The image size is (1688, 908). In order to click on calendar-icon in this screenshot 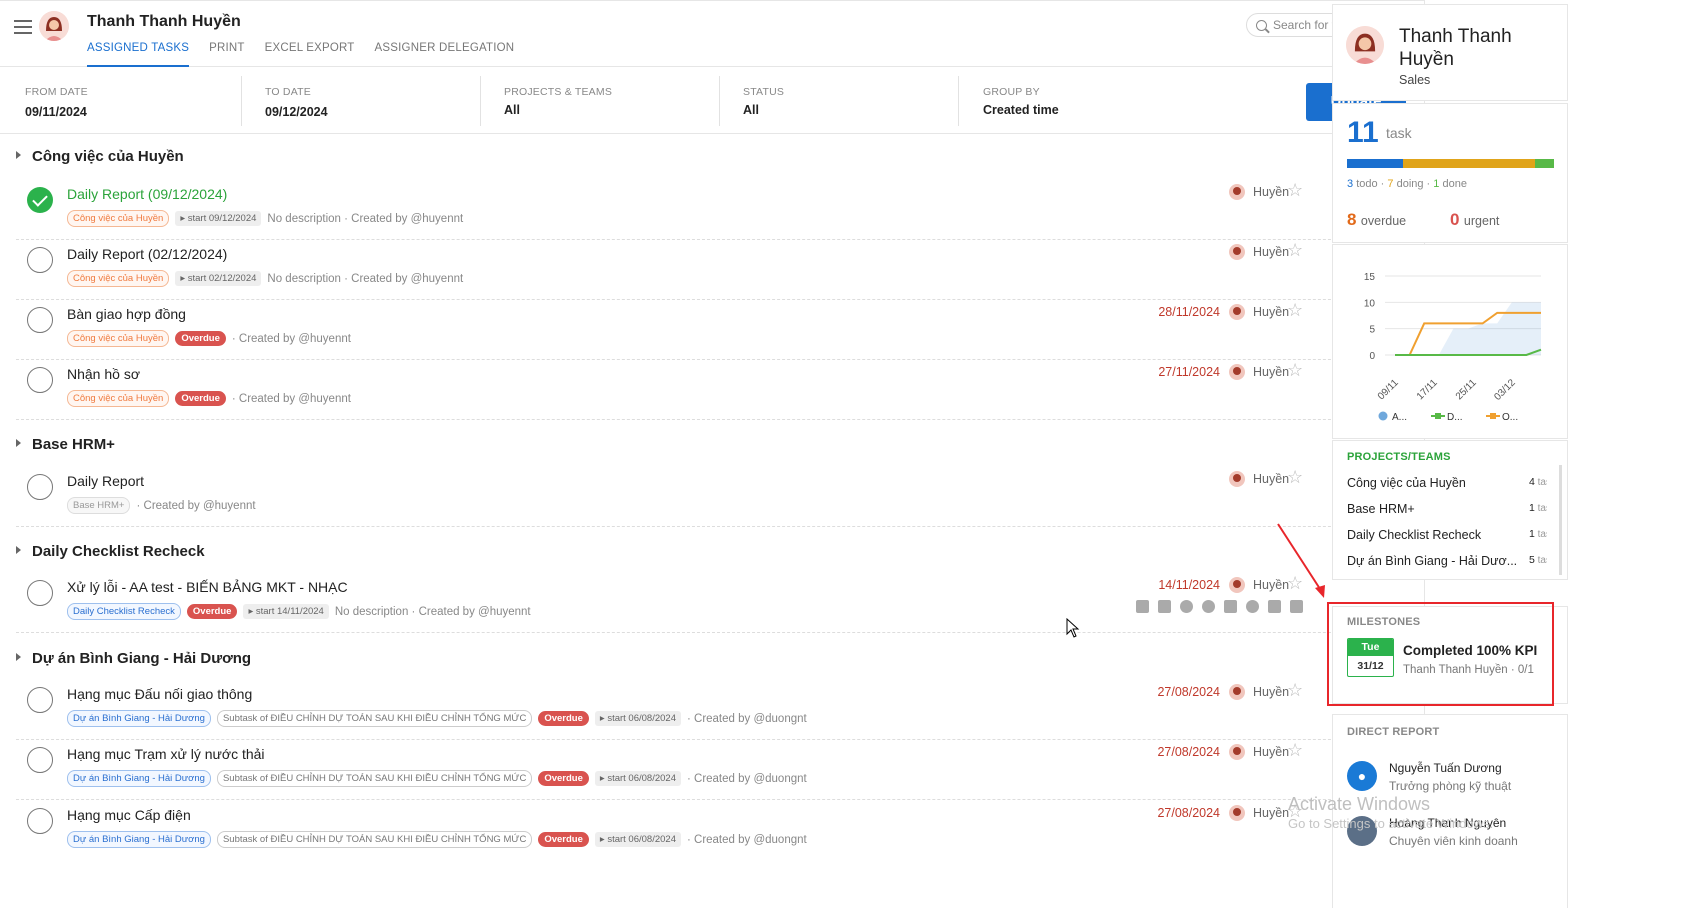, I will do `click(1164, 606)`.